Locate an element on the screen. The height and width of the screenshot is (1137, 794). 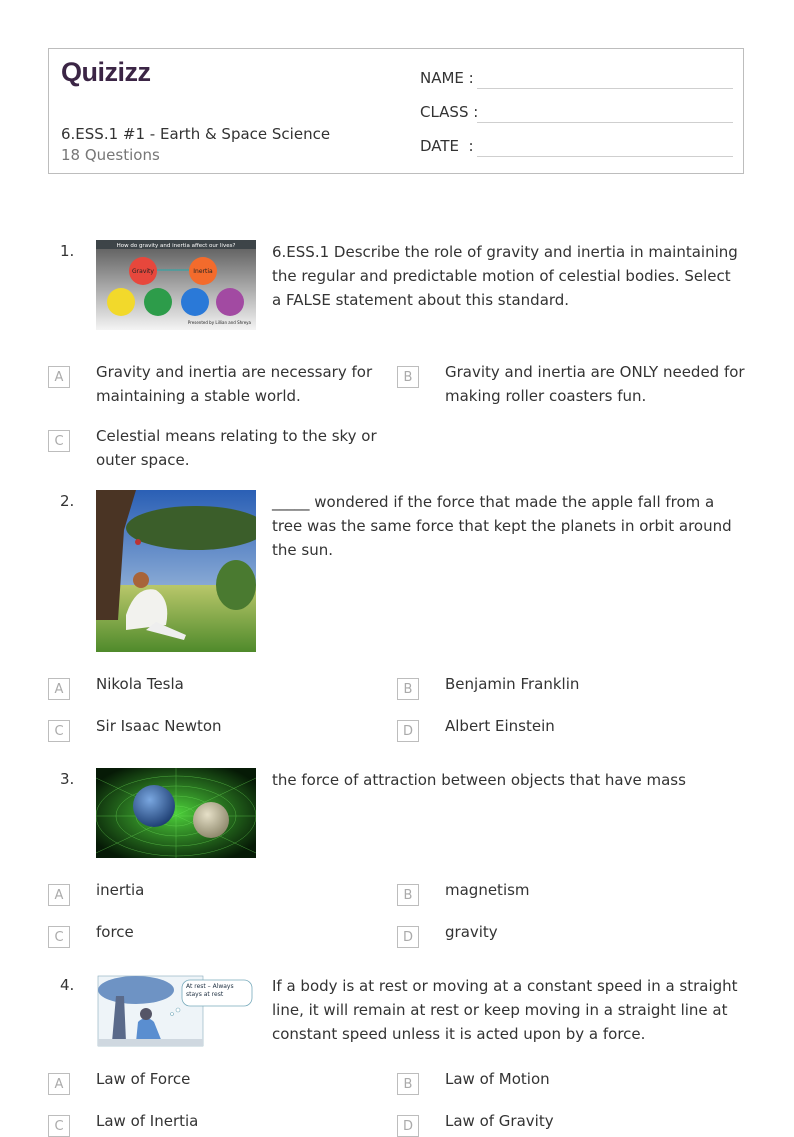
class-label: CLASS : is located at coordinates (449, 112).